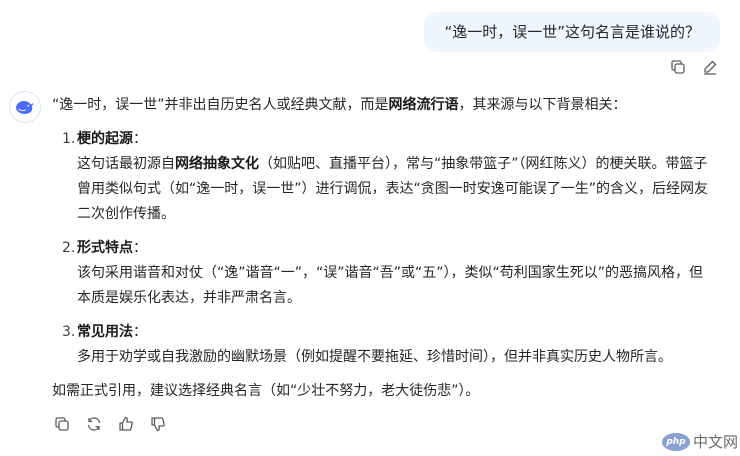  What do you see at coordinates (126, 164) in the screenshot?
I see `body-text: 这句话最初源自` at bounding box center [126, 164].